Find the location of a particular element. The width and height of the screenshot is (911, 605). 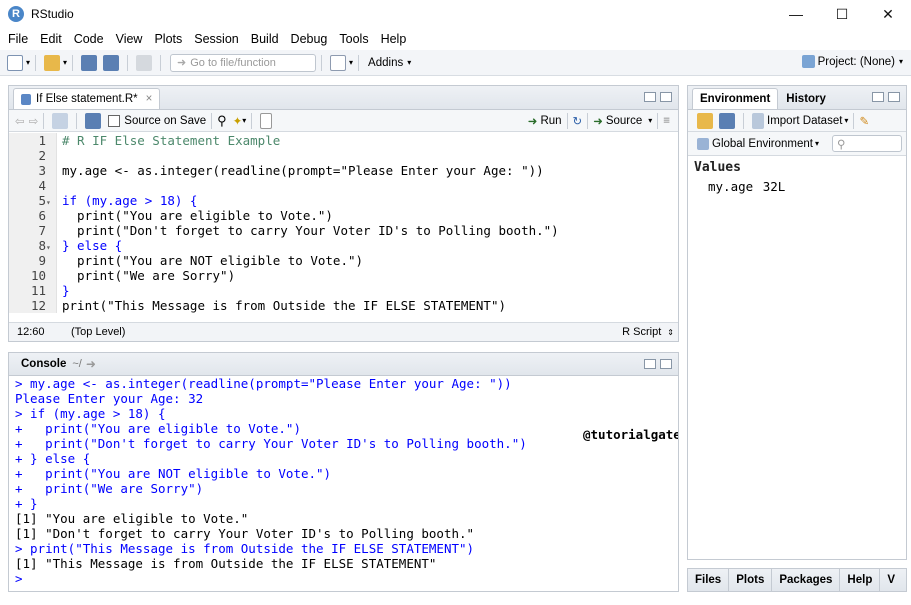

run-button: ➜ Run is located at coordinates (545, 121).